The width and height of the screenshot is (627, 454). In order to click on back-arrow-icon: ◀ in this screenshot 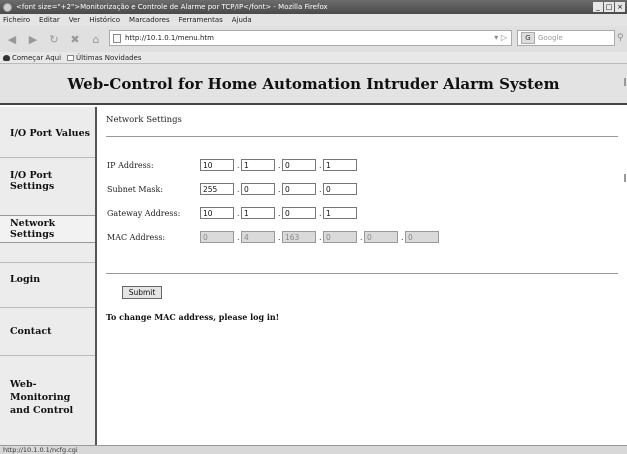, I will do `click(12, 39)`.